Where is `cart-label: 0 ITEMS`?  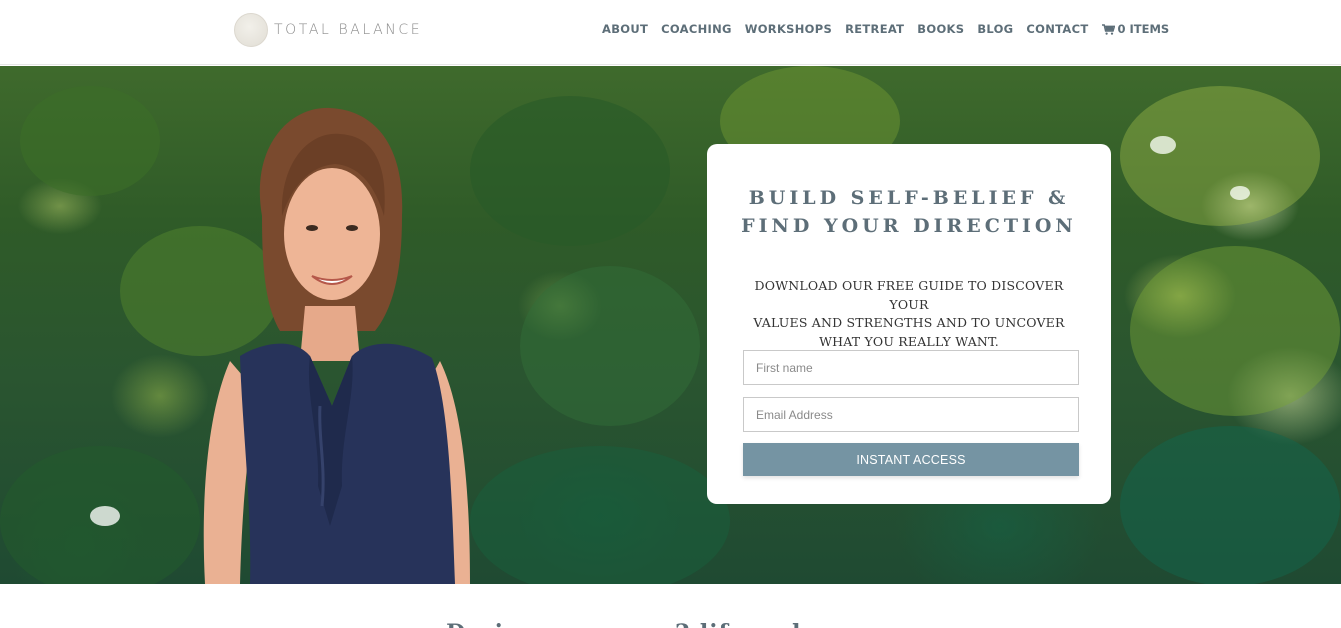 cart-label: 0 ITEMS is located at coordinates (1143, 29).